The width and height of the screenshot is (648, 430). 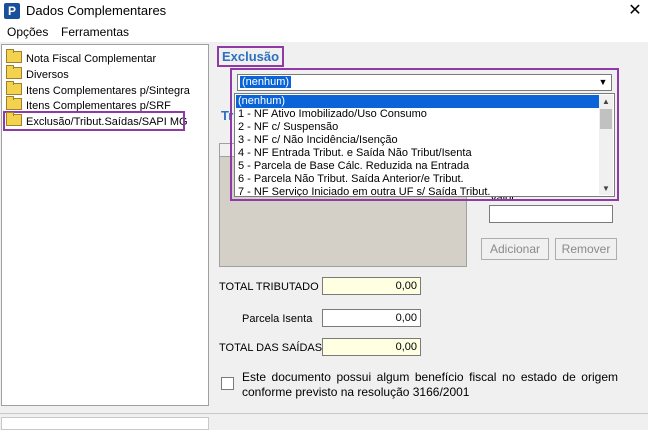 What do you see at coordinates (98, 106) in the screenshot?
I see `tree-item-label: Itens Complementares p/SRF` at bounding box center [98, 106].